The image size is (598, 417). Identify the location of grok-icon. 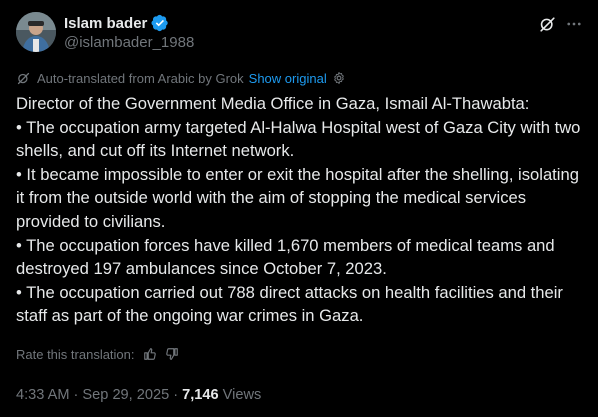
(547, 24).